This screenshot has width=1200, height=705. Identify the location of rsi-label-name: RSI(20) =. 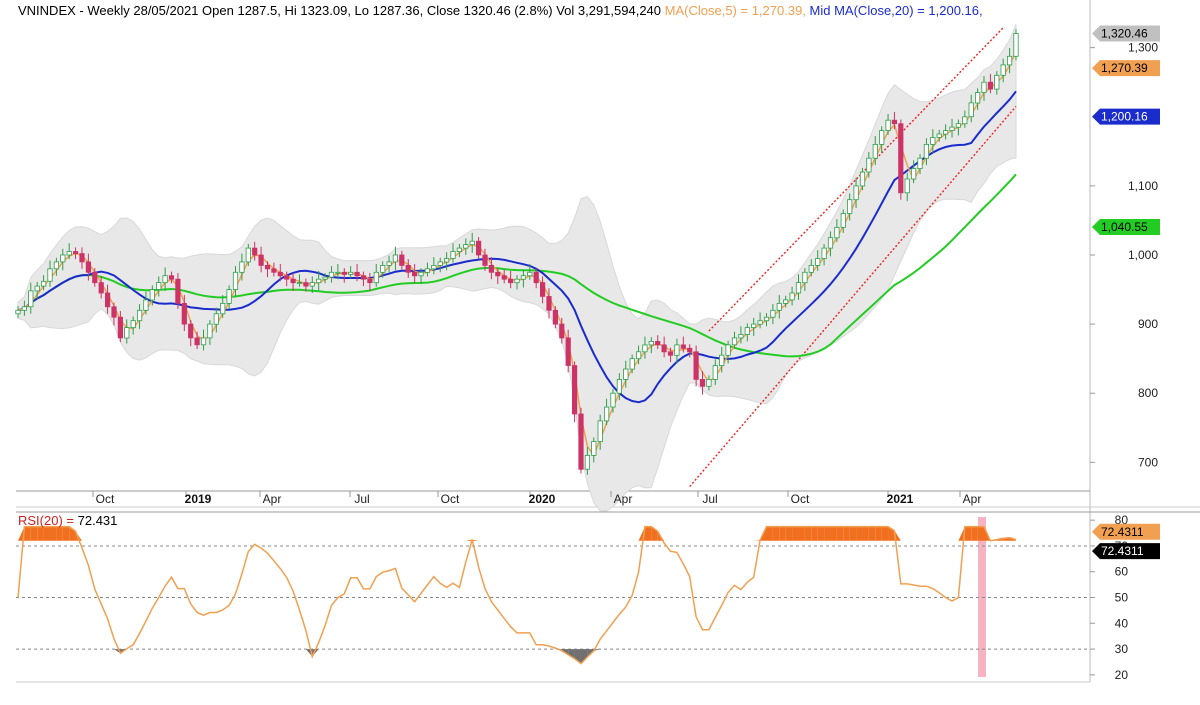
(46, 520).